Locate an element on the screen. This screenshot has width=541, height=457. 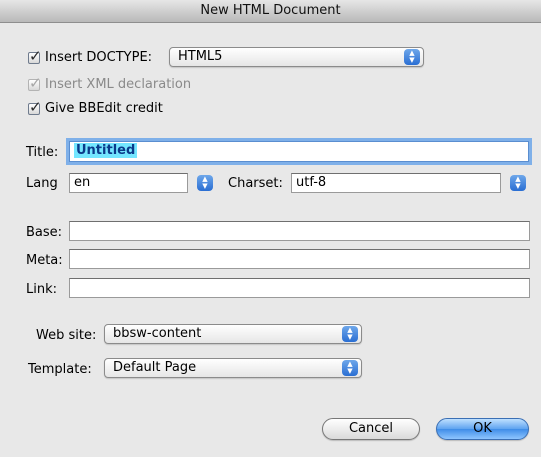
template-label: Template: is located at coordinates (60, 369).